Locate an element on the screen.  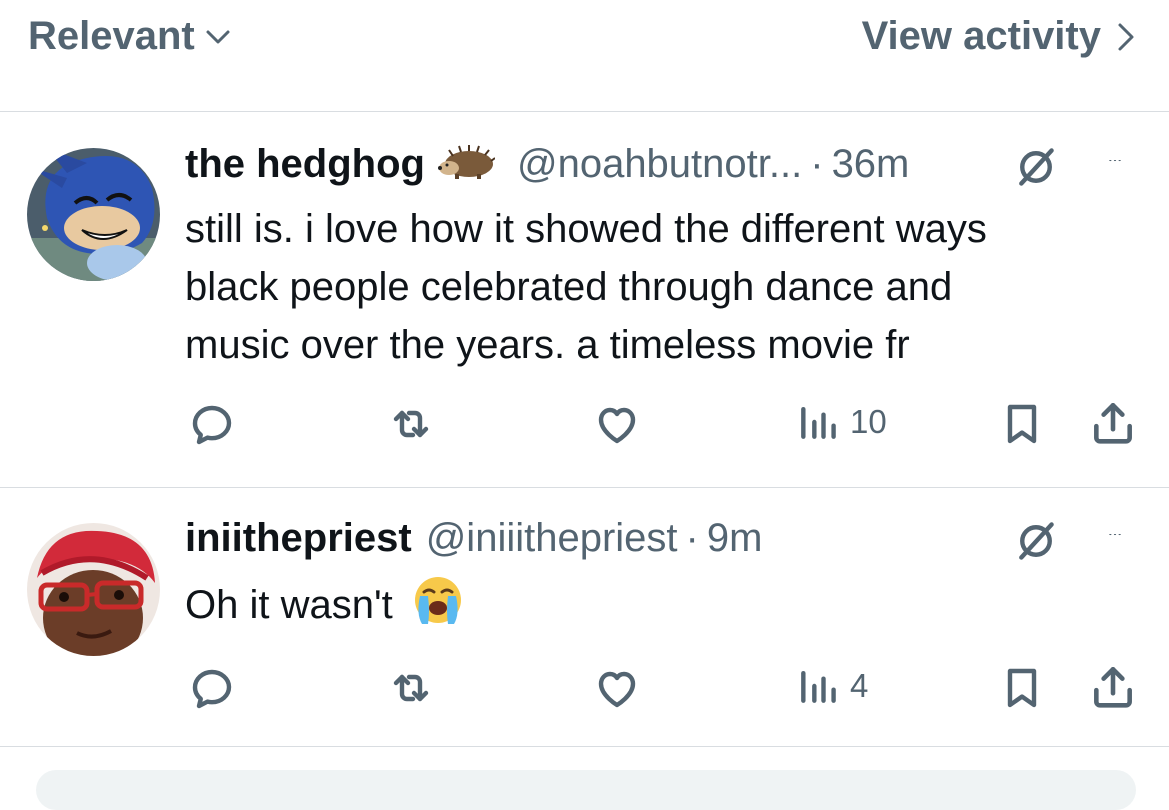
tweet-header: the hedghog @noahbutnotr... · 36m is located at coordinates (547, 164).